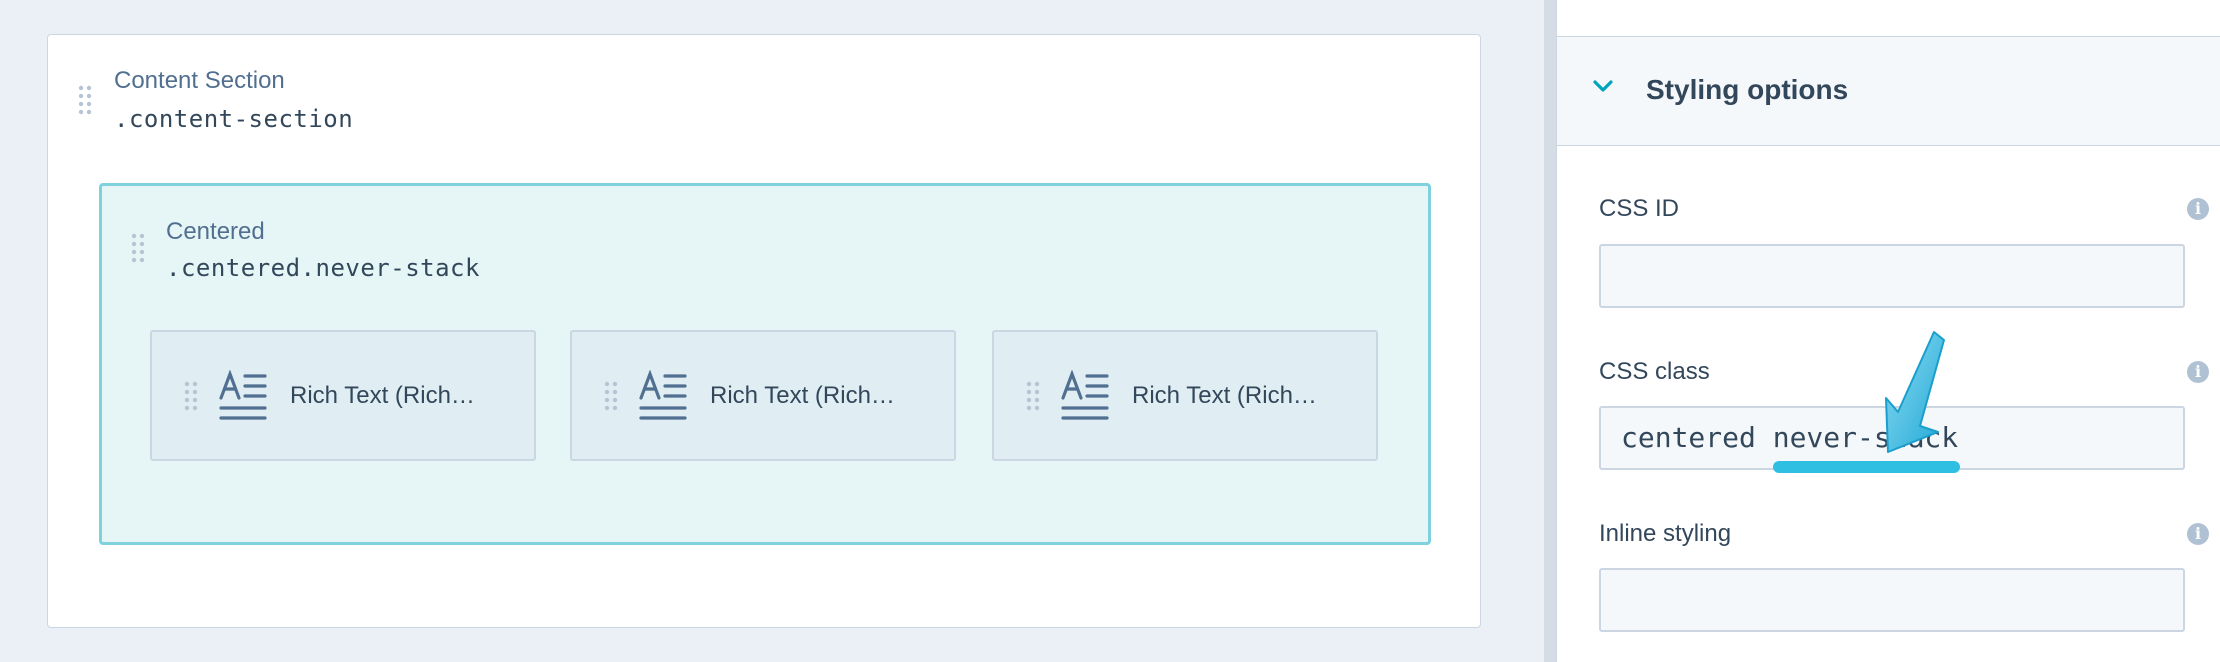 The image size is (2220, 662). I want to click on css-class-label: CSS class, so click(1654, 371).